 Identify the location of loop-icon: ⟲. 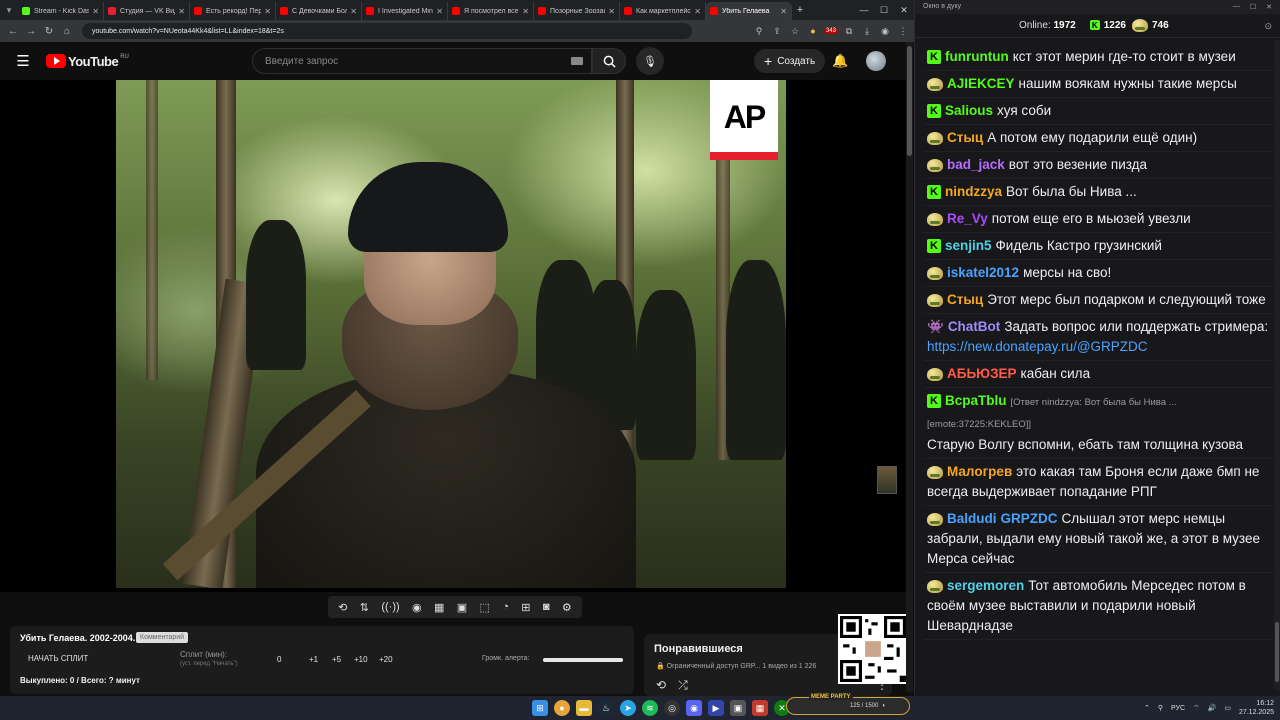
(342, 607).